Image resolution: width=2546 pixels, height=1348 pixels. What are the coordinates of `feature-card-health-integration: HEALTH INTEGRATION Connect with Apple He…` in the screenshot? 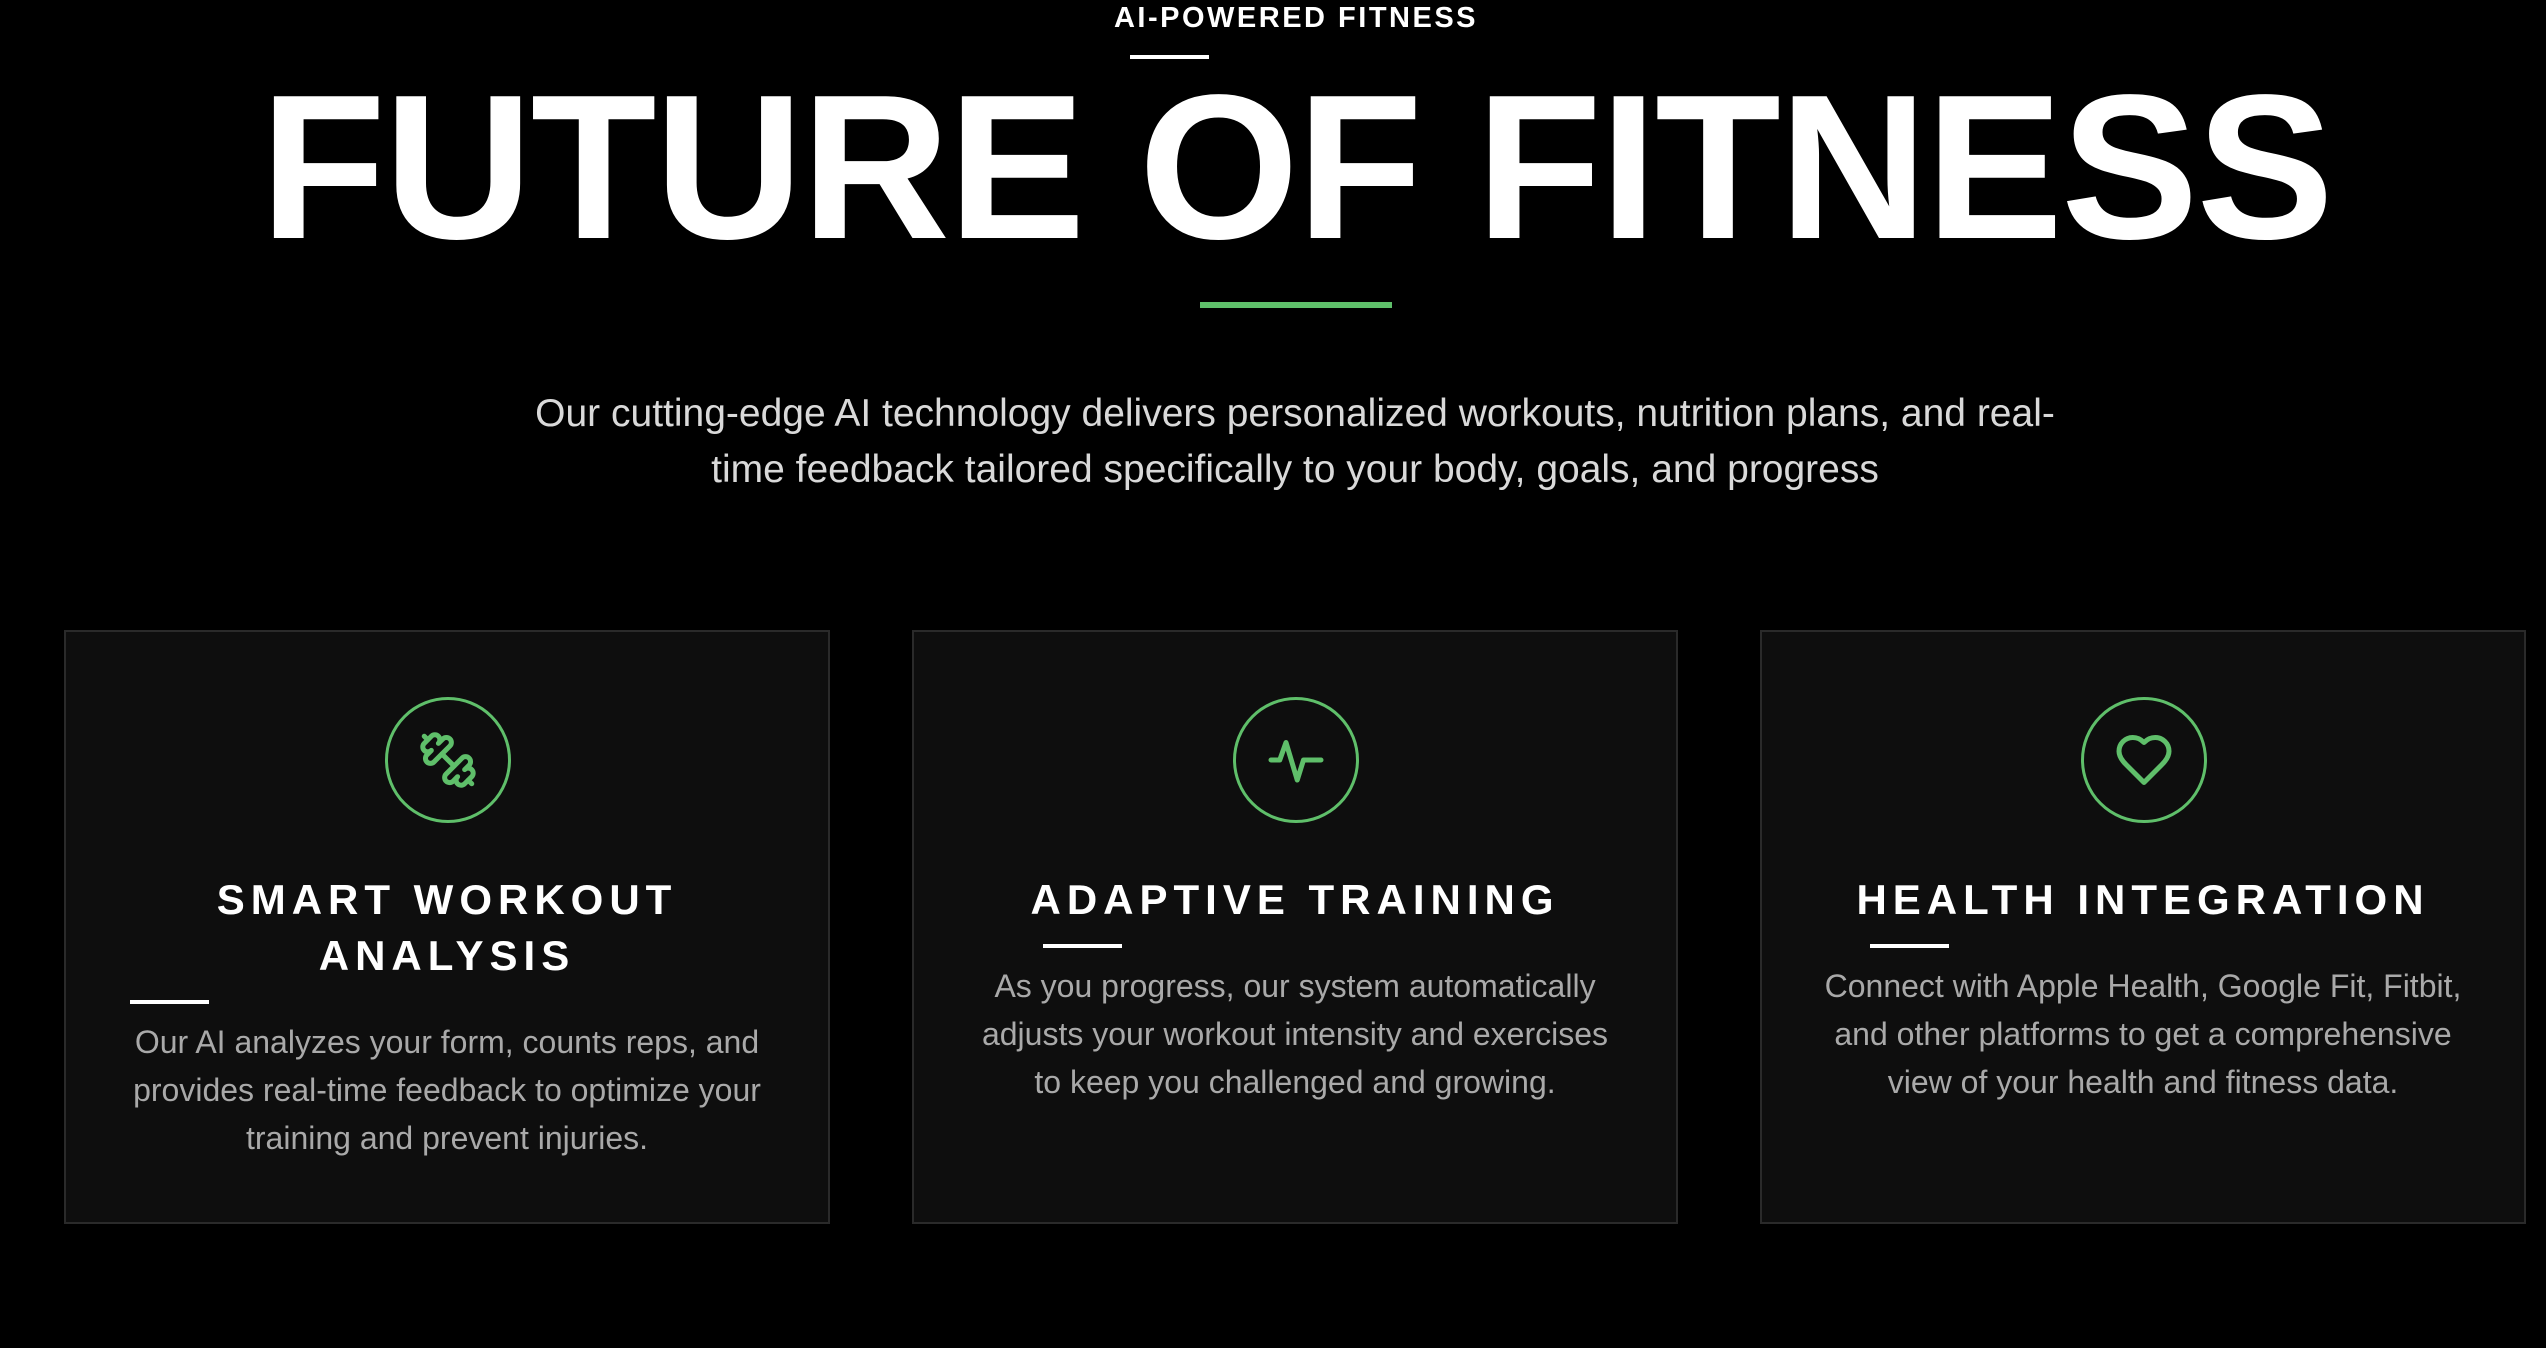 It's located at (2143, 927).